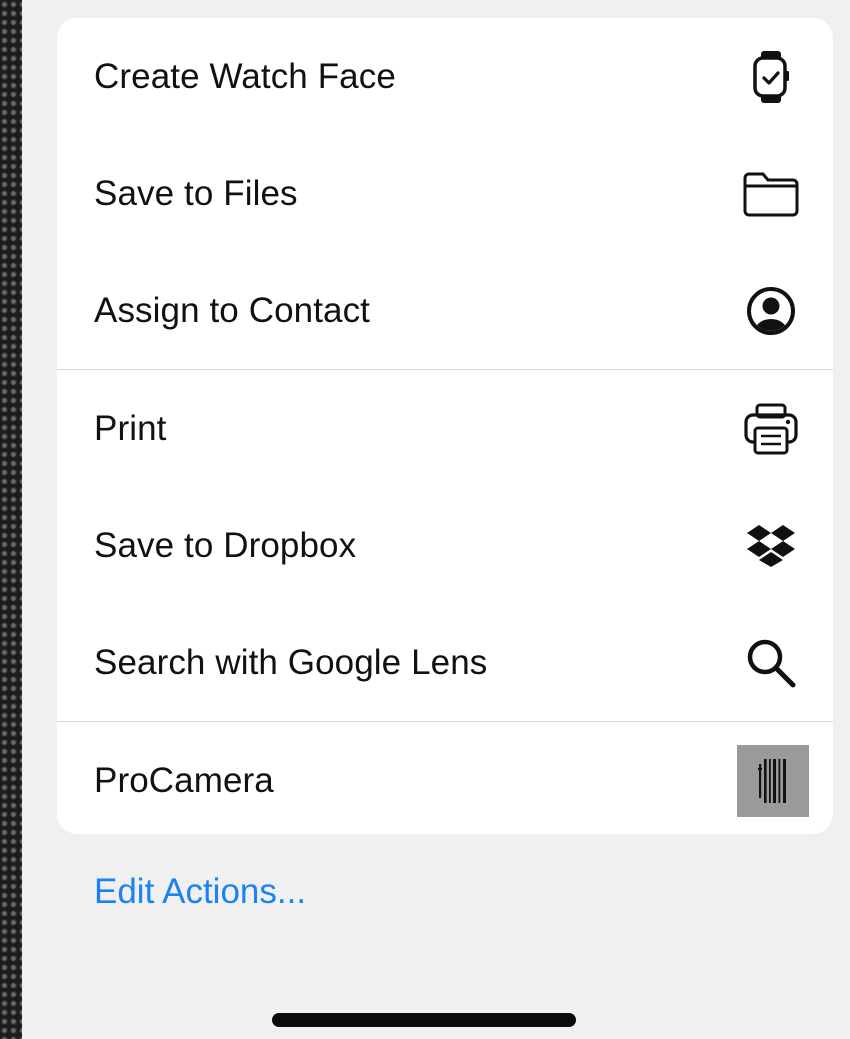 The image size is (850, 1039). I want to click on procamera-app-icon, so click(773, 780).